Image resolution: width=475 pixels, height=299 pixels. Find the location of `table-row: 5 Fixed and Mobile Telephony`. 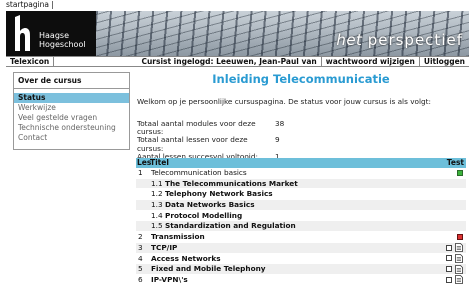

table-row: 5 Fixed and Mobile Telephony is located at coordinates (301, 269).